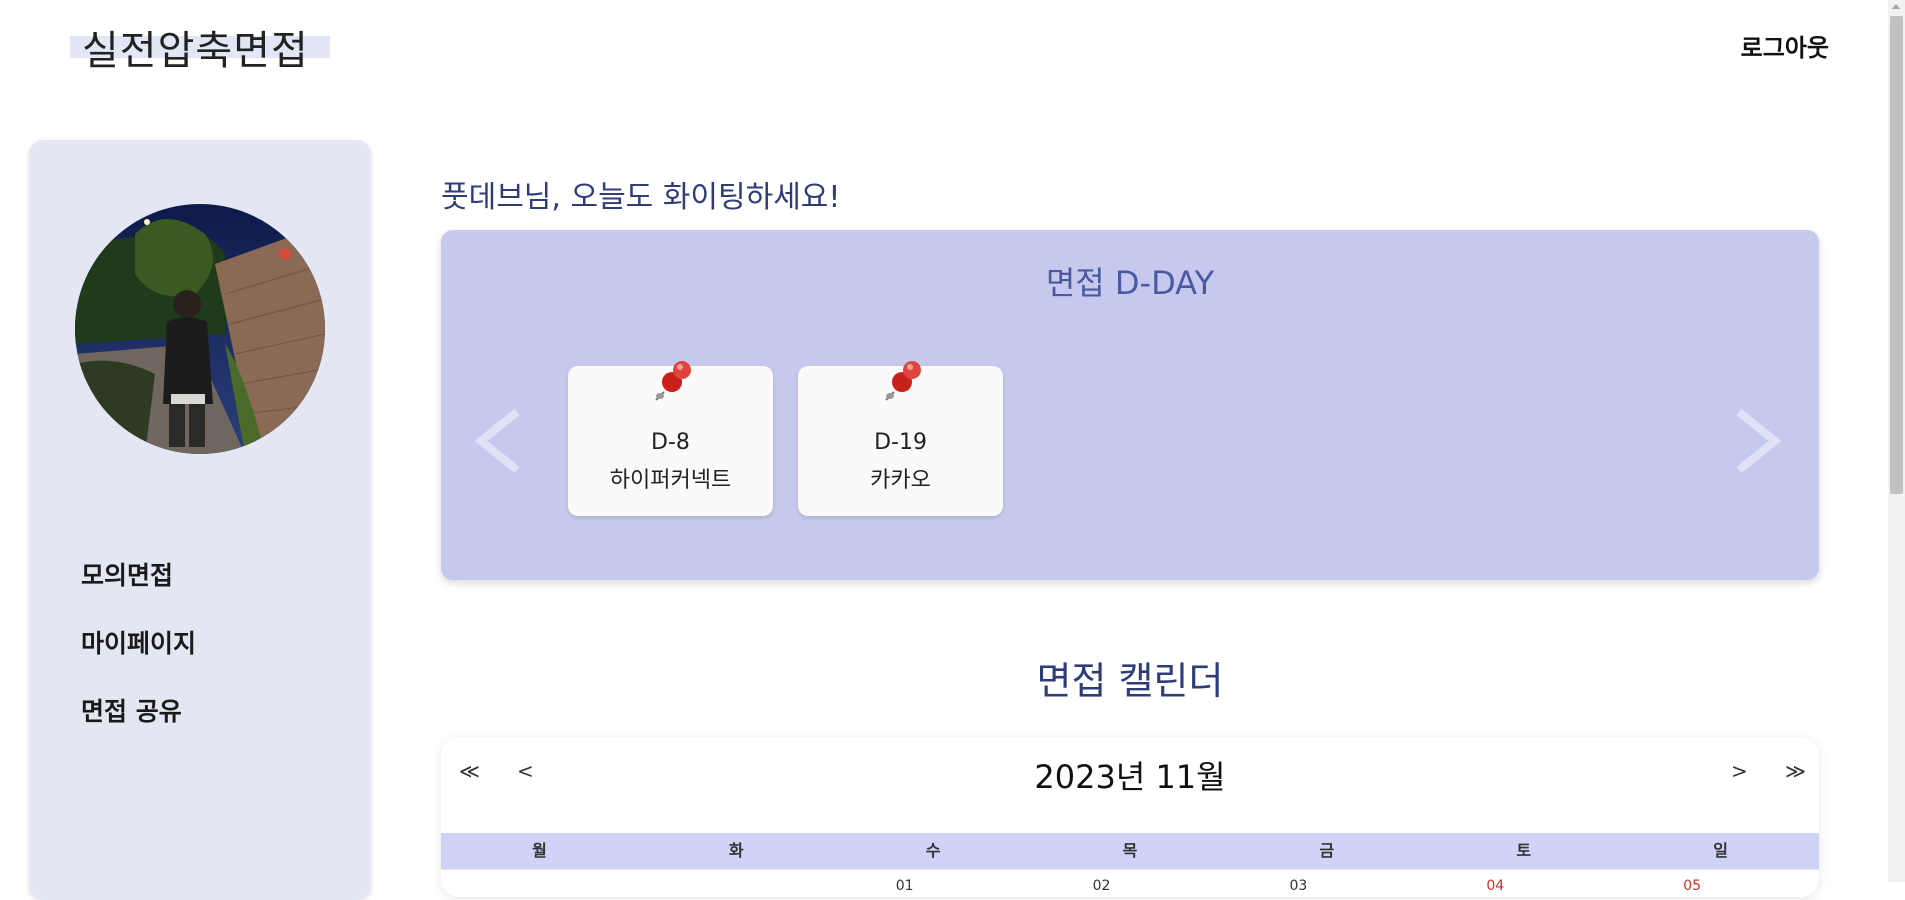 The width and height of the screenshot is (1905, 900). I want to click on page-scrollbar, so click(1896, 441).